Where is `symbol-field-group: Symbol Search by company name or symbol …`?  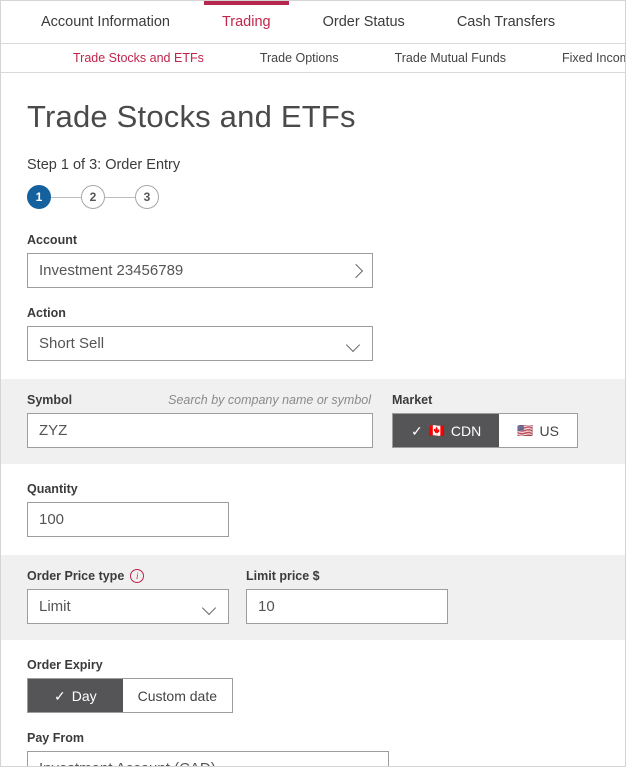 symbol-field-group: Symbol Search by company name or symbol … is located at coordinates (200, 420).